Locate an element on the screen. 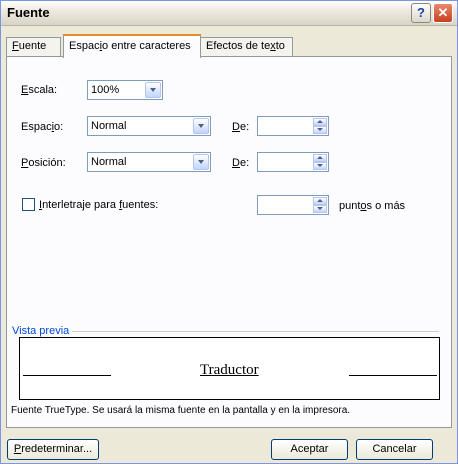  cancel-button: Cancelar is located at coordinates (394, 449).